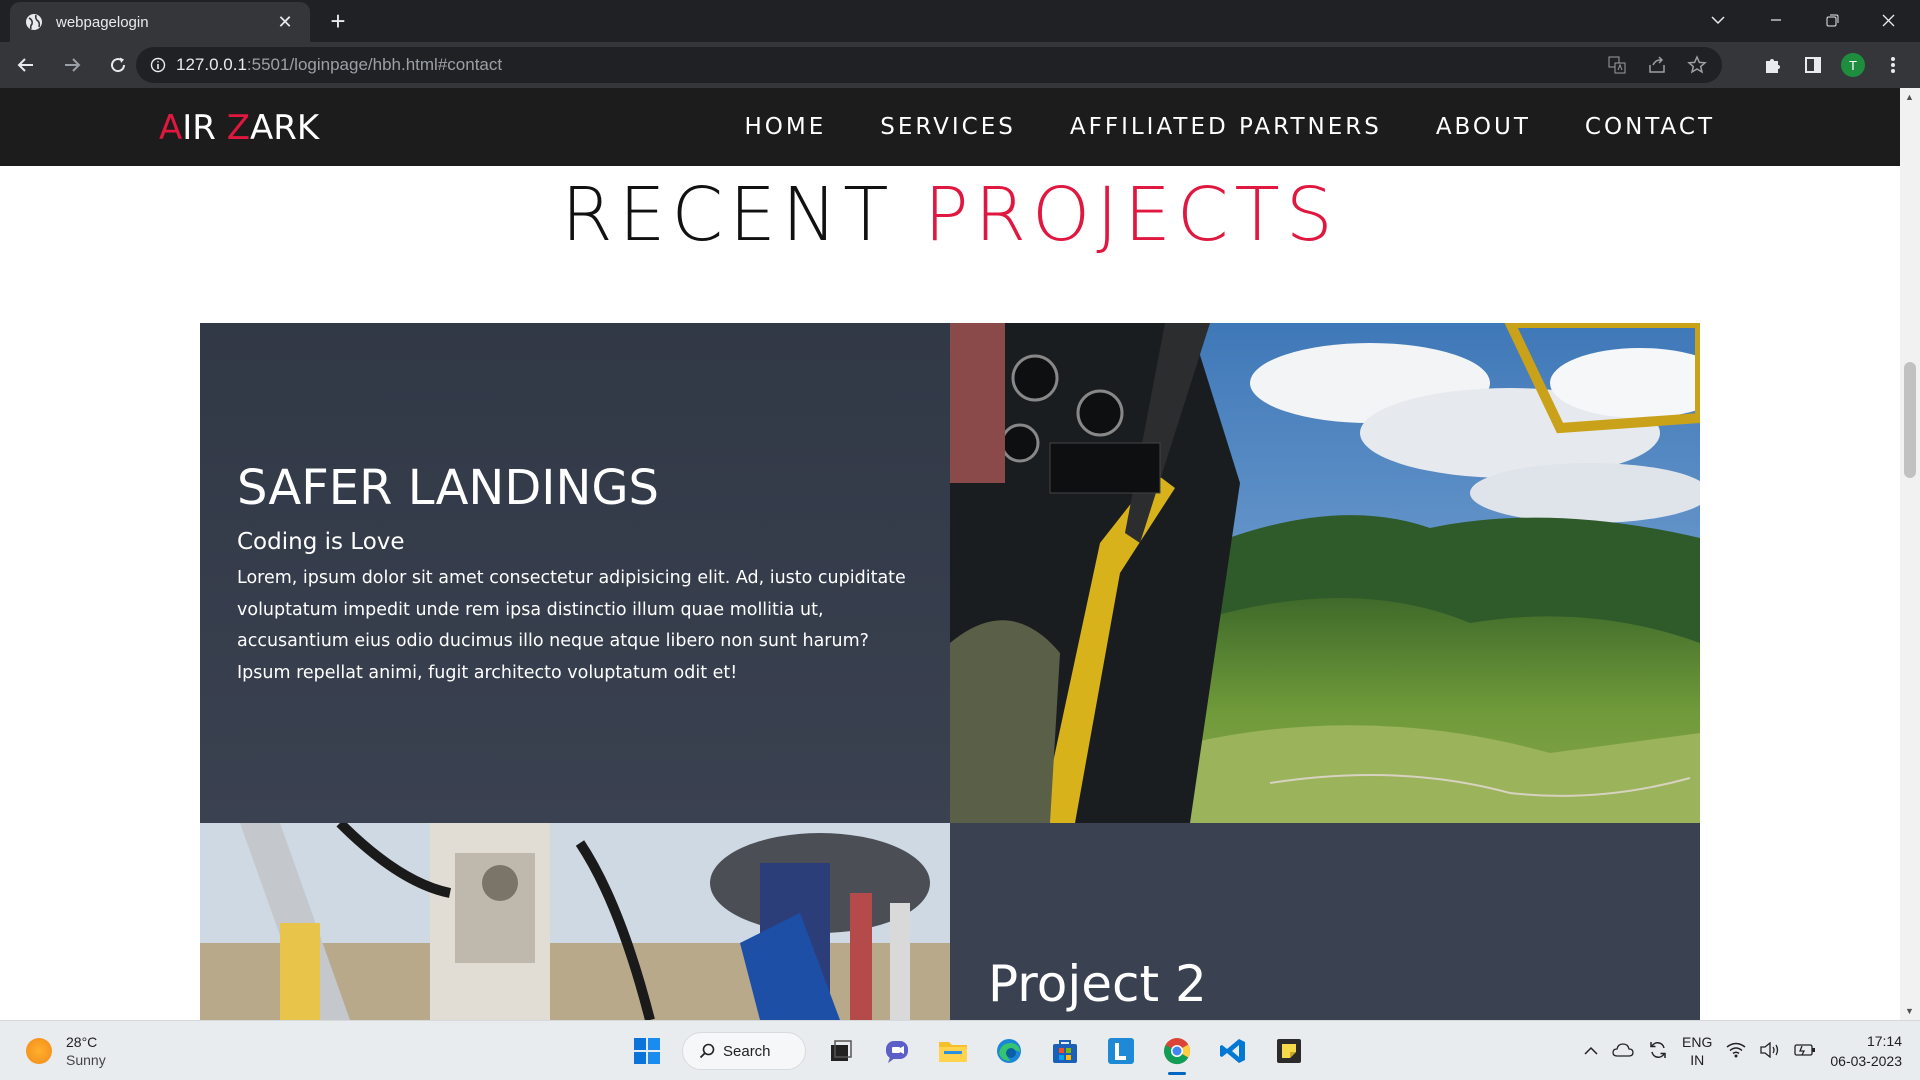  I want to click on tab-search-button, so click(1718, 20).